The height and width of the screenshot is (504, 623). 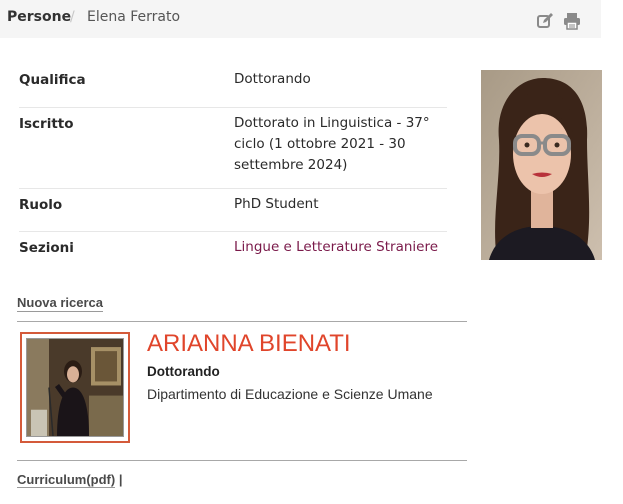 What do you see at coordinates (545, 21) in the screenshot?
I see `edit-icon` at bounding box center [545, 21].